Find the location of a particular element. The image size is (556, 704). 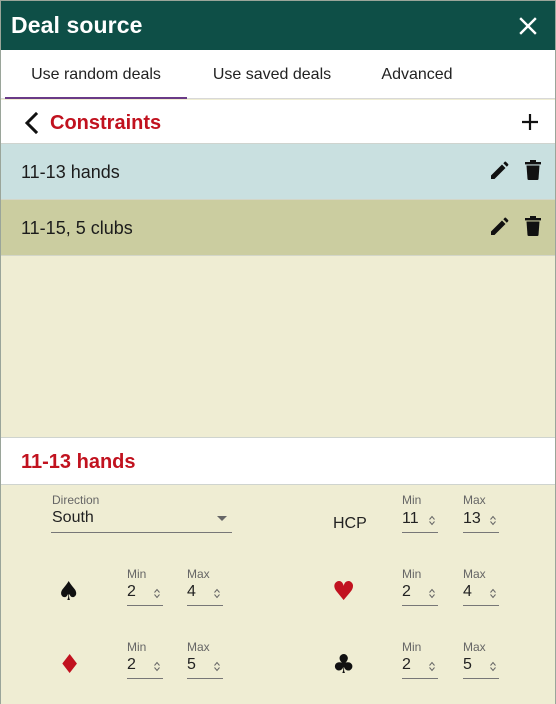

dialog-title: Deal source is located at coordinates (77, 25).